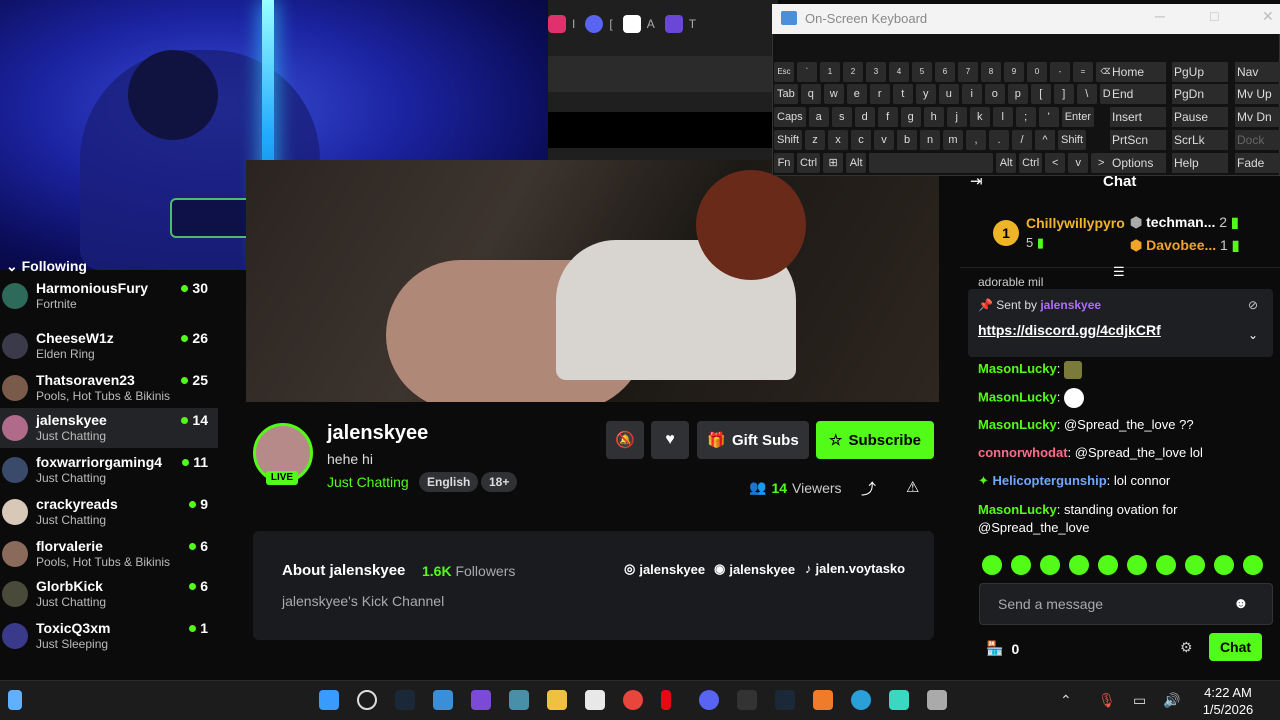  What do you see at coordinates (367, 700) in the screenshot?
I see `search-icon` at bounding box center [367, 700].